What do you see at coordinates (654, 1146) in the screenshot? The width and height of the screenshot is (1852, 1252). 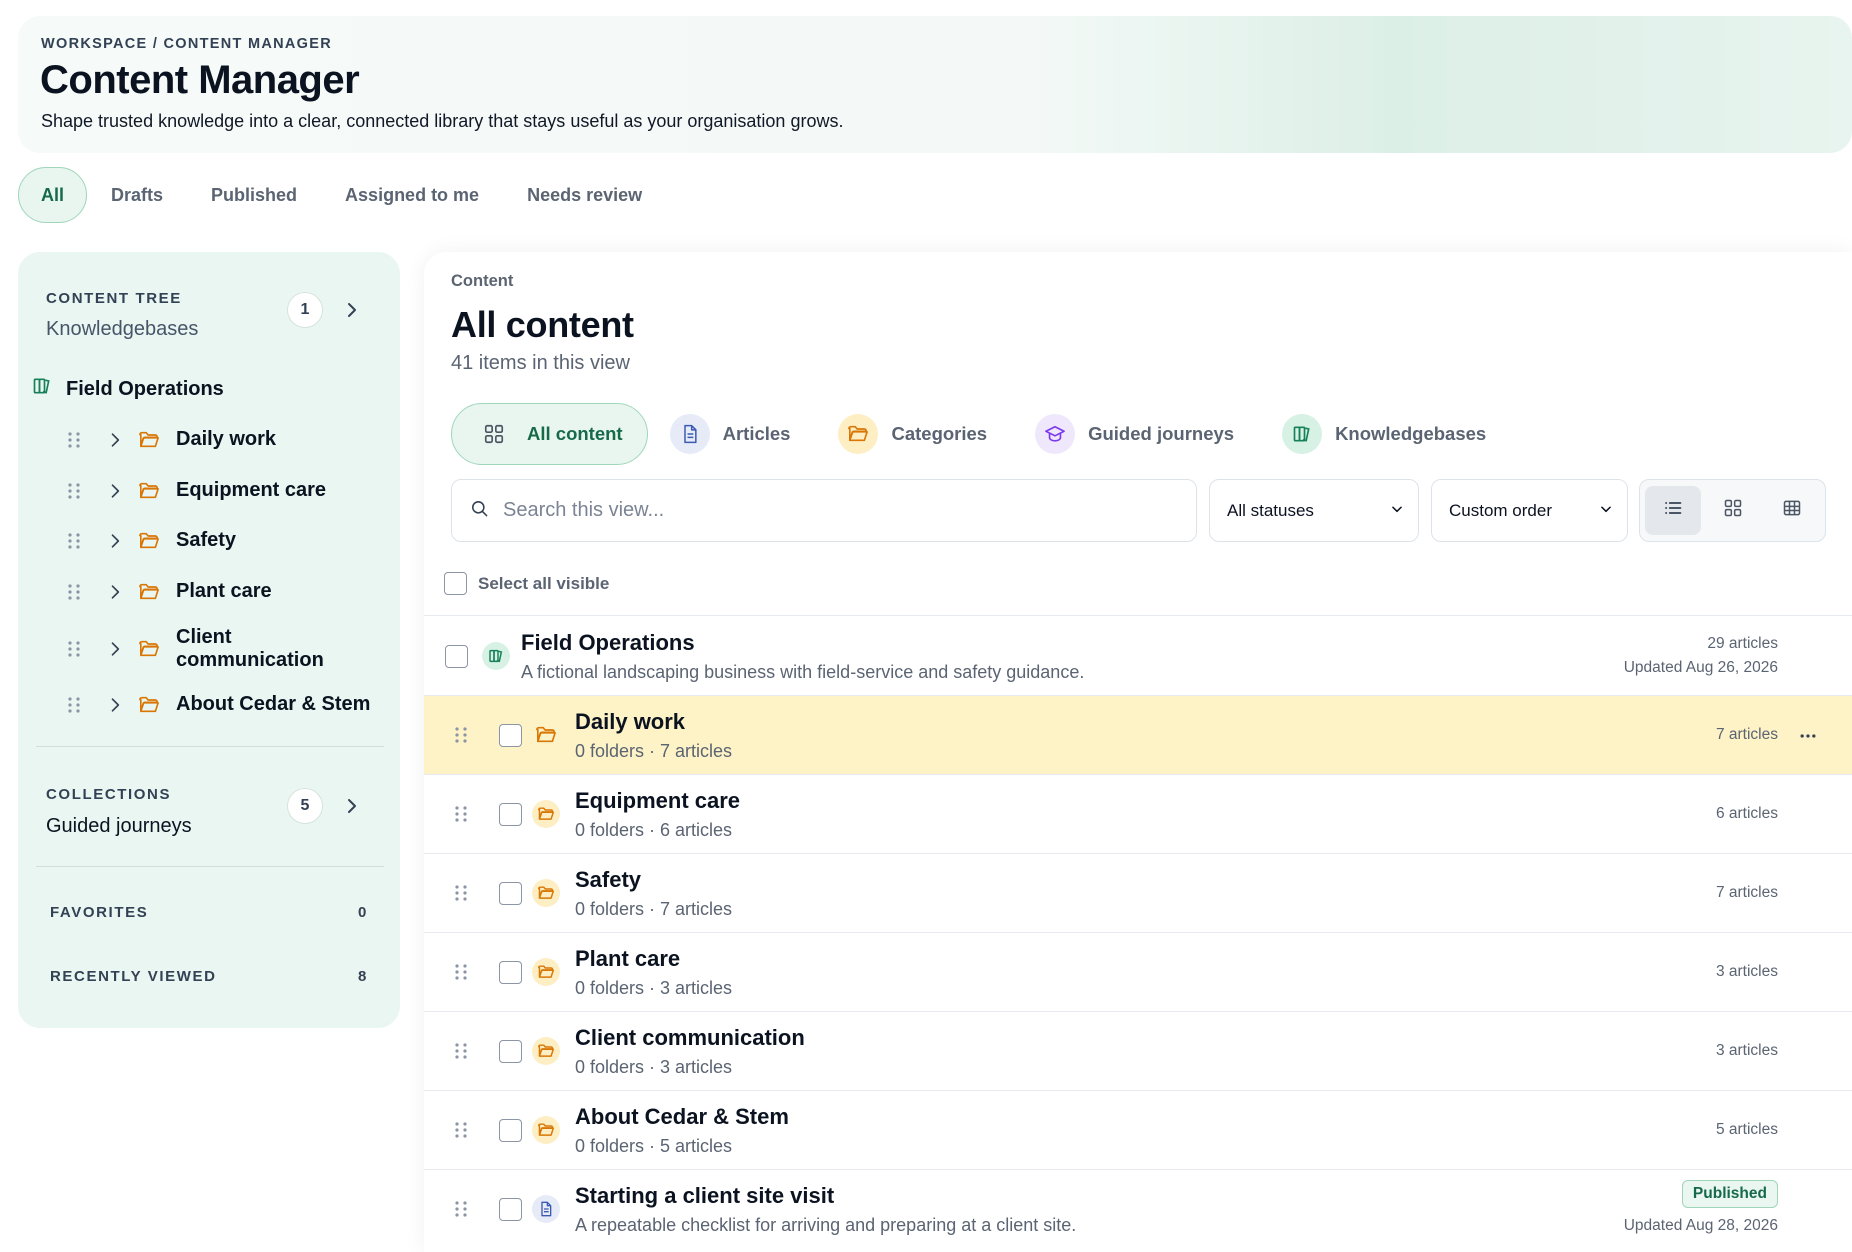 I see `row-subtitle: 0 folders · 5 articles` at bounding box center [654, 1146].